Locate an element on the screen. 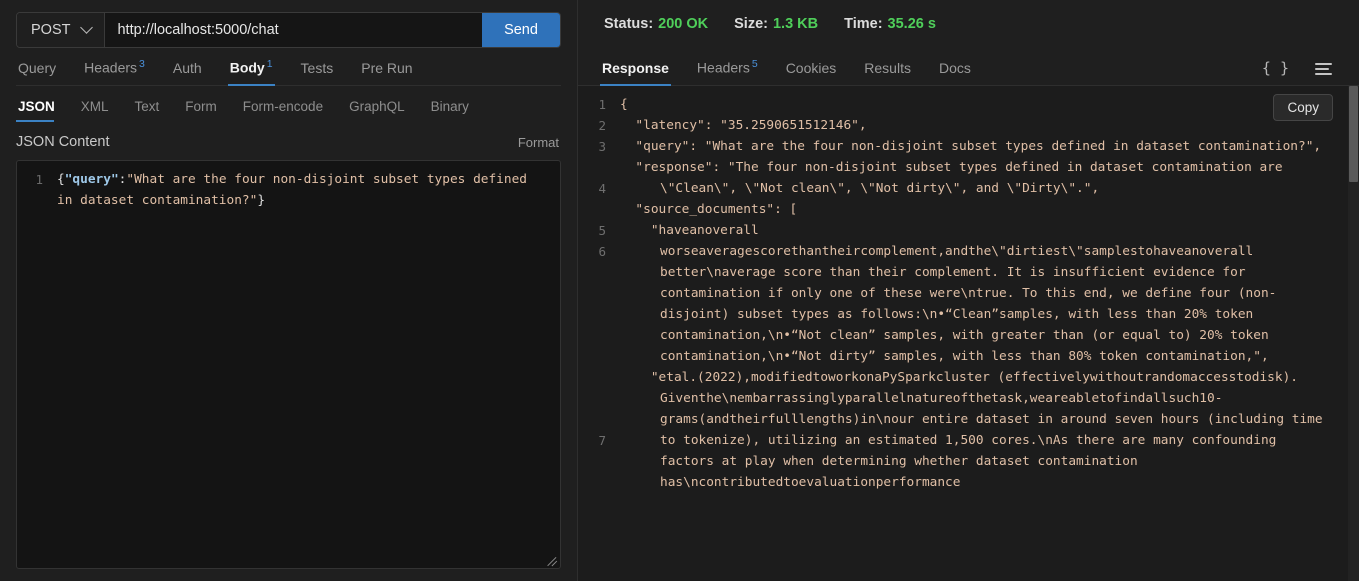 Image resolution: width=1359 pixels, height=581 pixels. url-bar: POST Send is located at coordinates (288, 30).